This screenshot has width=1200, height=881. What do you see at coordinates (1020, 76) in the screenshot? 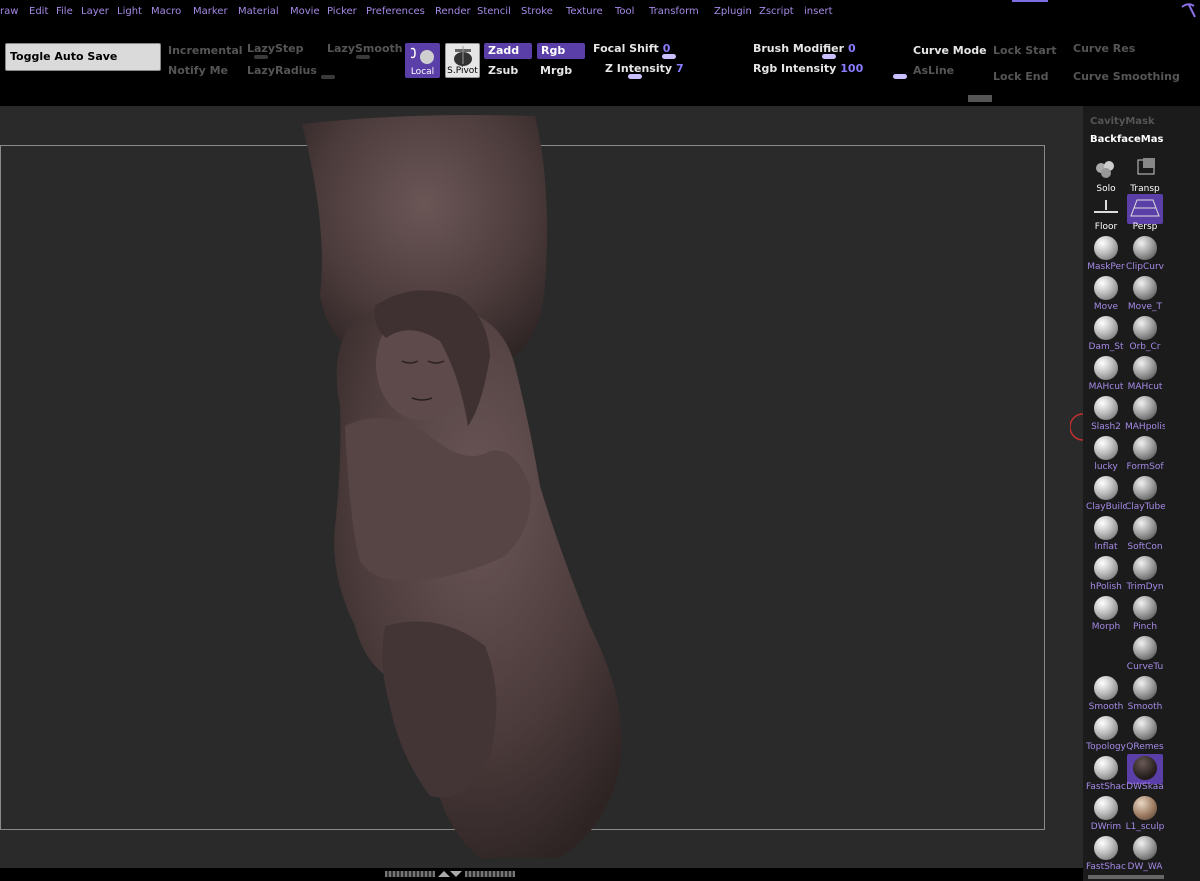
I see `lock-end-button: Lock End` at bounding box center [1020, 76].